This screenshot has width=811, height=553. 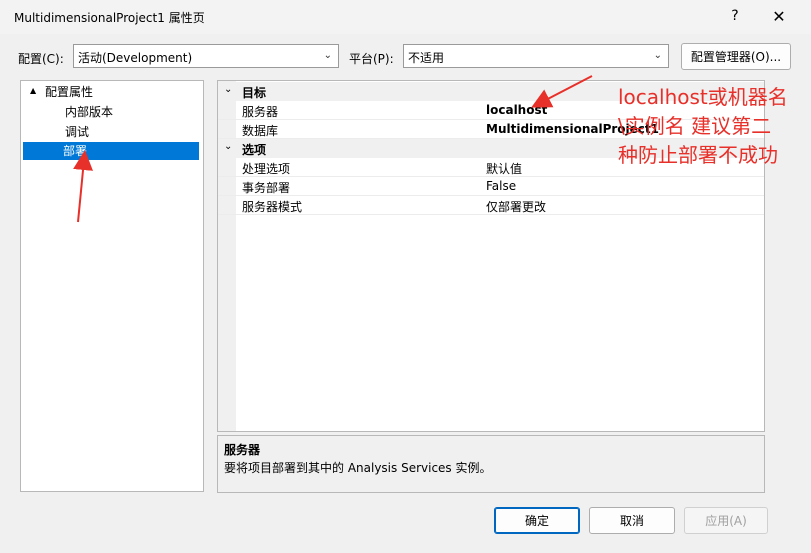 What do you see at coordinates (537, 520) in the screenshot?
I see `ok-button: 确定` at bounding box center [537, 520].